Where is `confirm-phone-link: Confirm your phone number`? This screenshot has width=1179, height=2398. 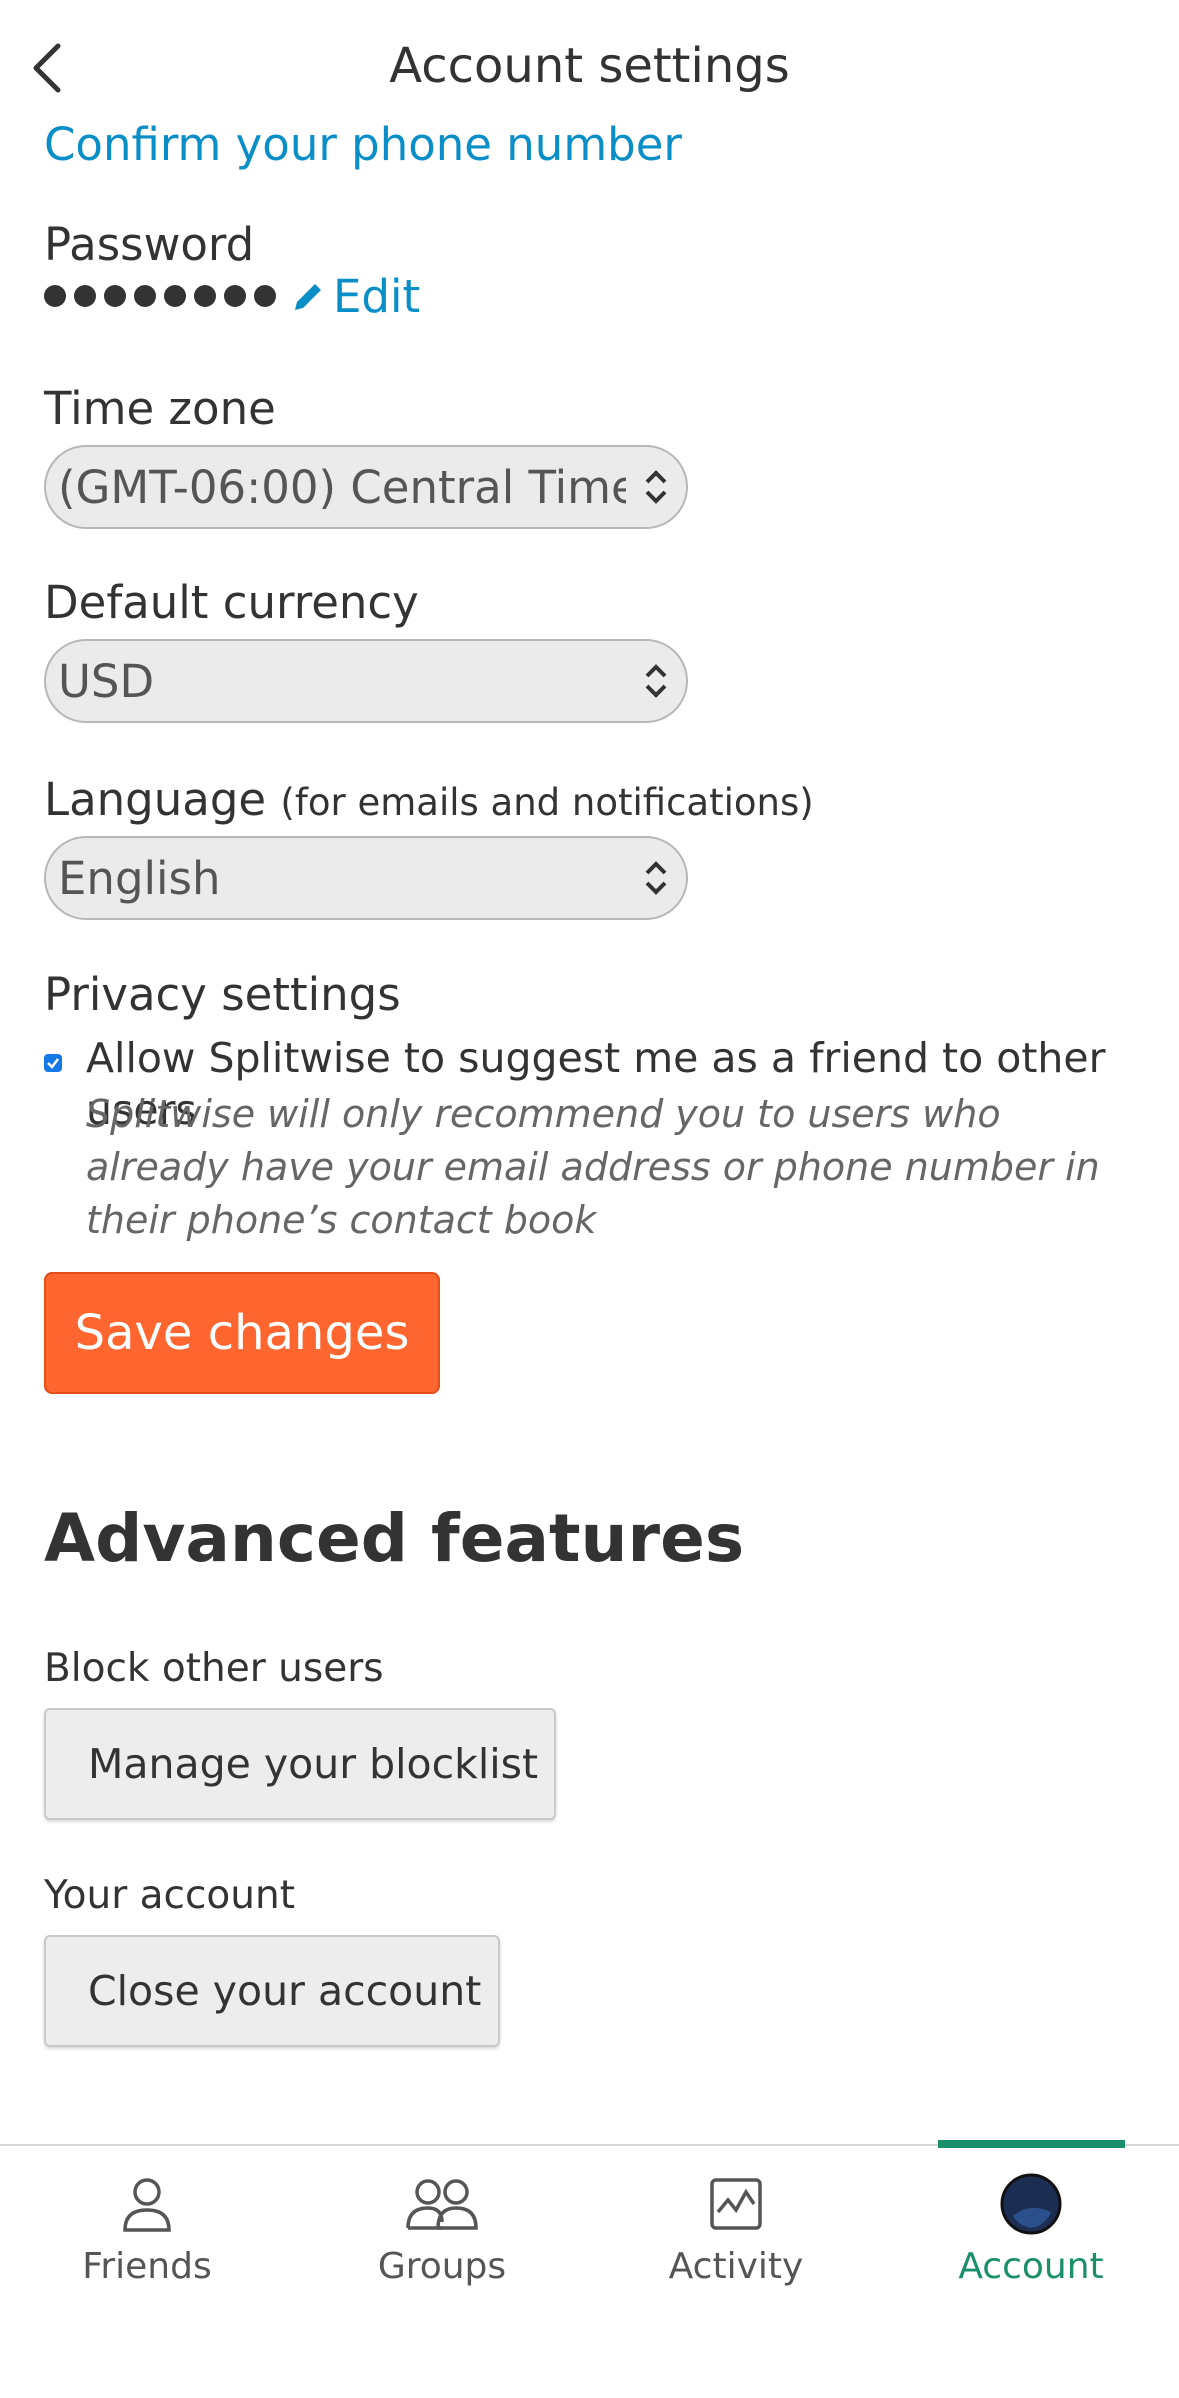 confirm-phone-link: Confirm your phone number is located at coordinates (363, 144).